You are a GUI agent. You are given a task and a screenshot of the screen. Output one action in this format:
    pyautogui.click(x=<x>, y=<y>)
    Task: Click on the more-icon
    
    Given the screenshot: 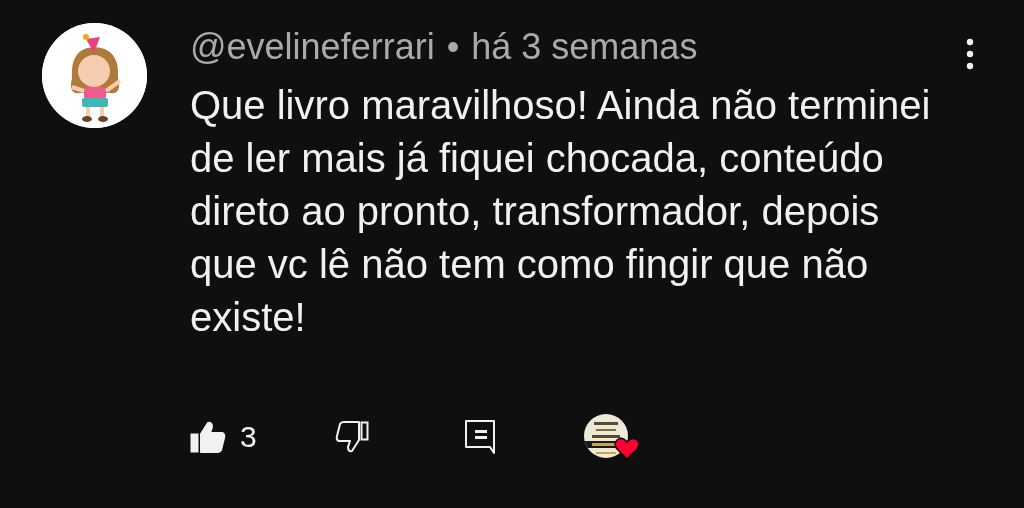 What is the action you would take?
    pyautogui.click(x=970, y=54)
    